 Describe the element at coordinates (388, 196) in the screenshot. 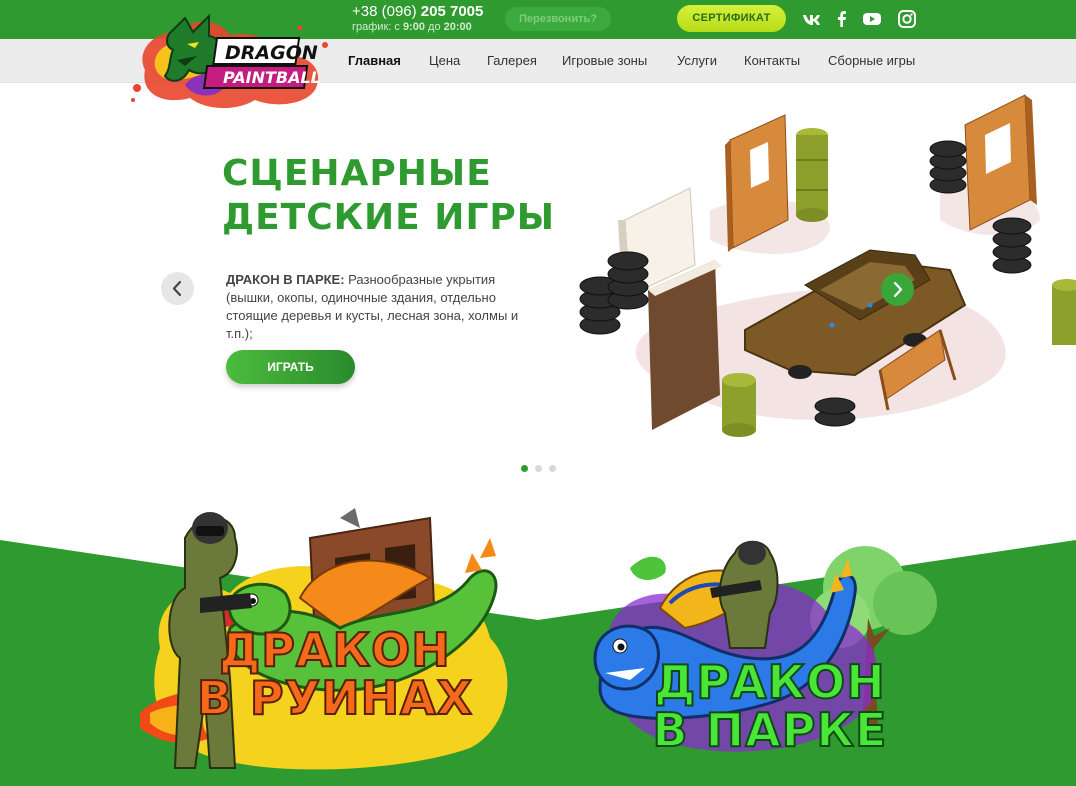

I see `hero-title: СЦЕНАРНЫЕ ДЕТСКИЕ ИГРЫ` at that location.